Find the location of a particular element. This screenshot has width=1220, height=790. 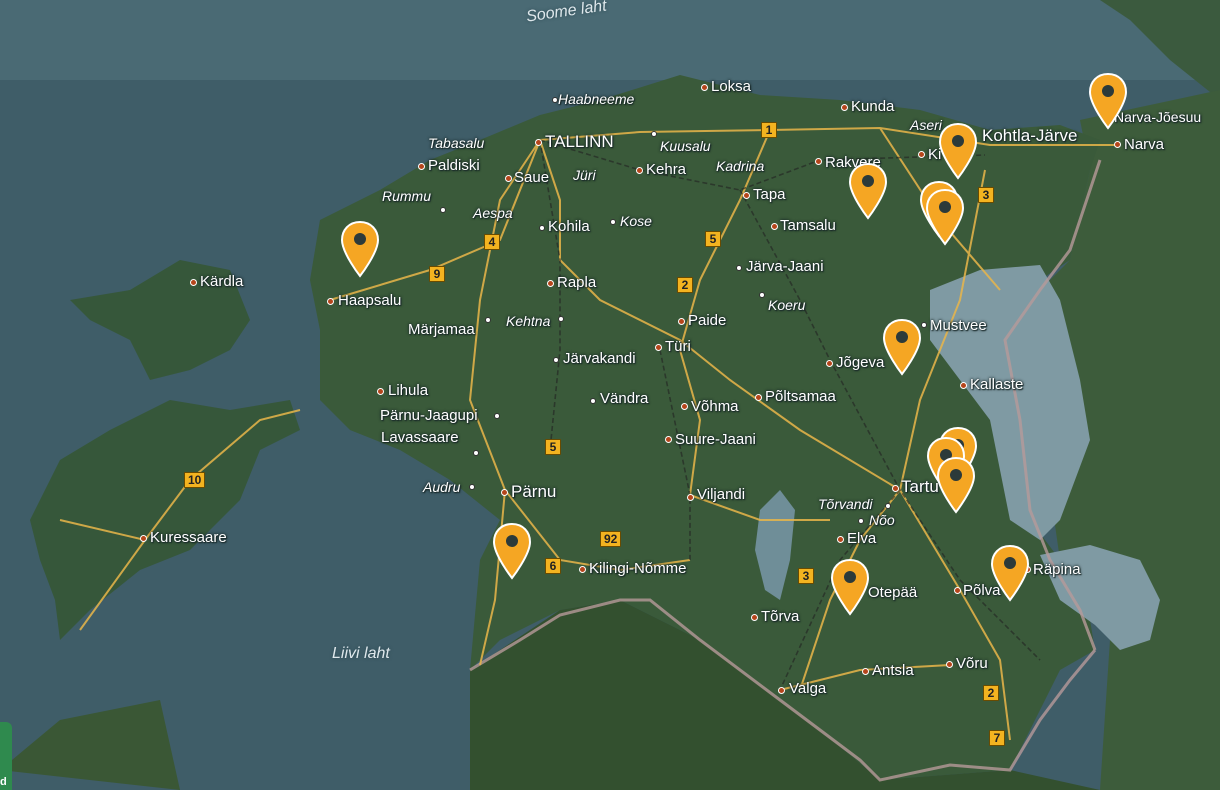

city-label-kohila: Kohila is located at coordinates (569, 226).